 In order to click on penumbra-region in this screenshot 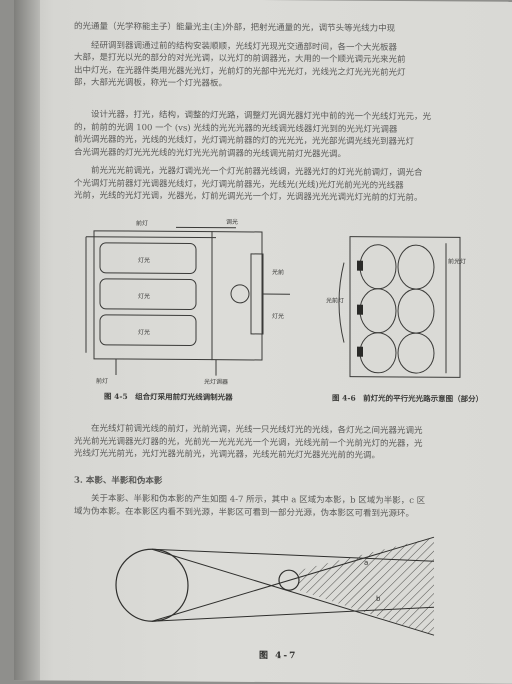, I will do `click(366, 585)`.